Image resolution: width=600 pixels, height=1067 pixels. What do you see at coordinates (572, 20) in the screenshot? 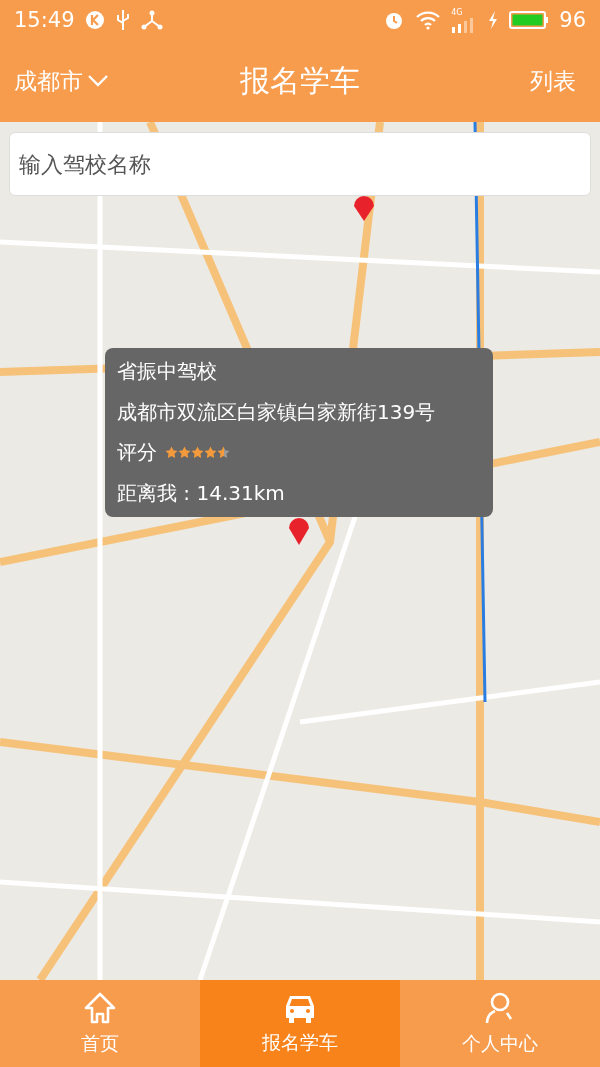
I see `battery-percent: 96` at bounding box center [572, 20].